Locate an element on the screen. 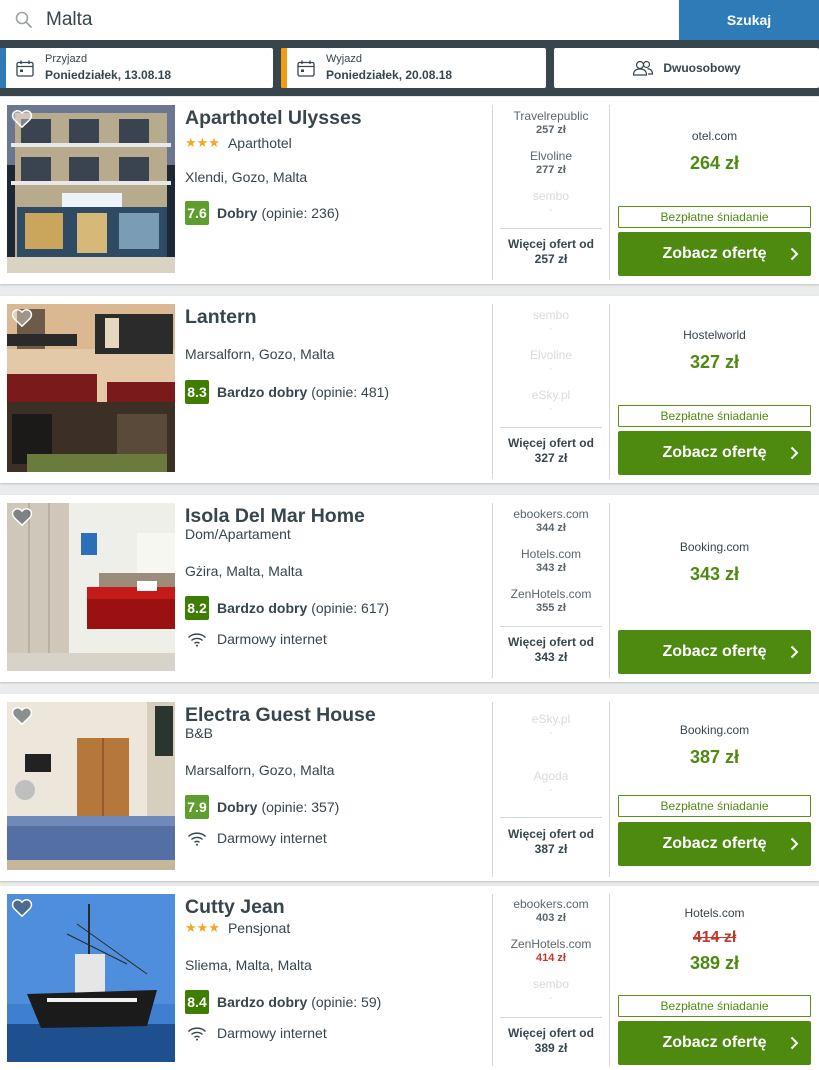  offer-price: 403 zł is located at coordinates (551, 918).